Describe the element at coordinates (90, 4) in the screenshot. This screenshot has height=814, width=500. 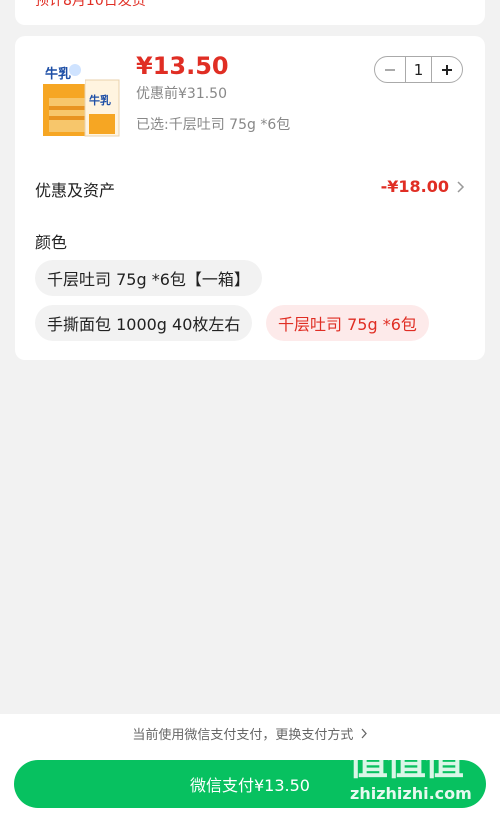
I see `shipping-estimate: 预计8月10日发货` at that location.